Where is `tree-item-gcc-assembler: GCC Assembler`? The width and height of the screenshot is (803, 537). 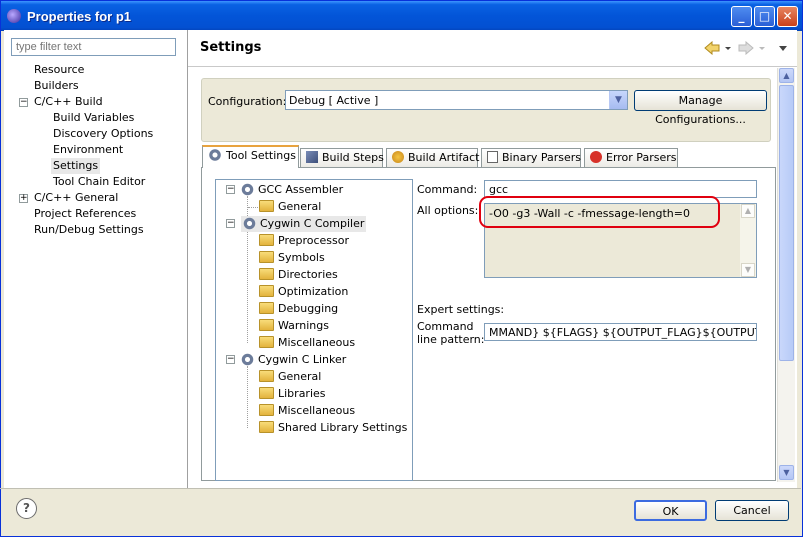 tree-item-gcc-assembler: GCC Assembler is located at coordinates (292, 190).